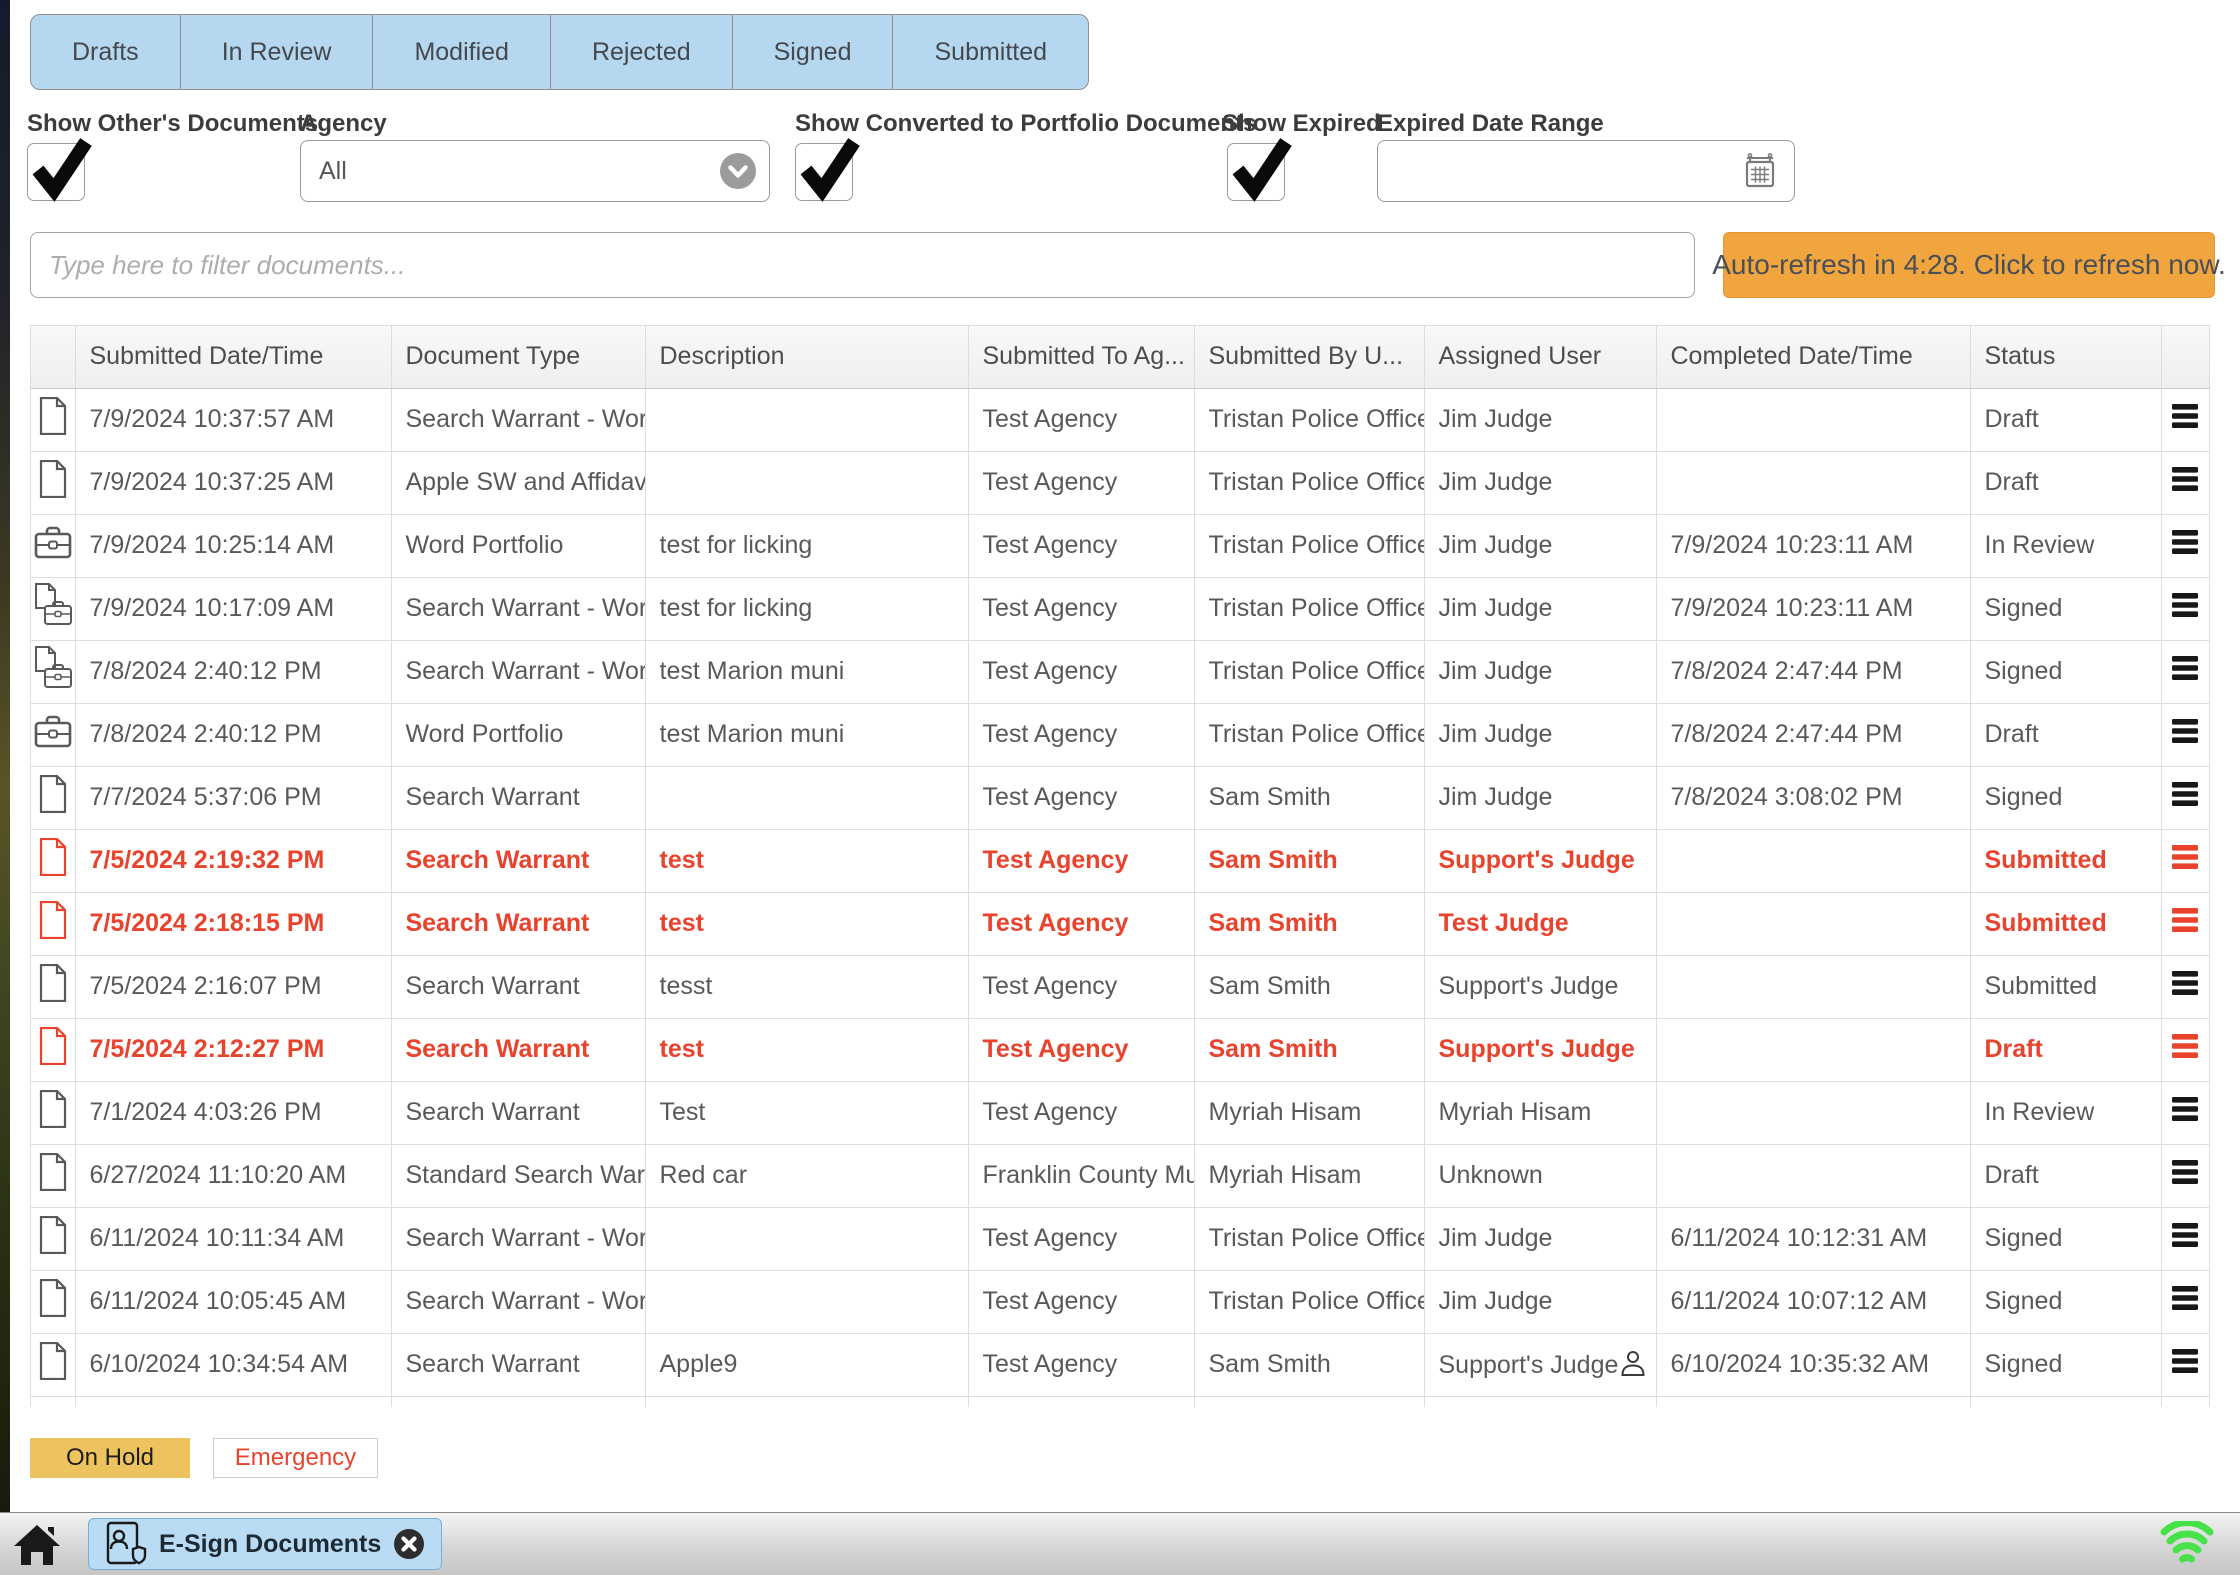 The width and height of the screenshot is (2240, 1575). Describe the element at coordinates (276, 52) in the screenshot. I see `tab-in-review: In Review` at that location.